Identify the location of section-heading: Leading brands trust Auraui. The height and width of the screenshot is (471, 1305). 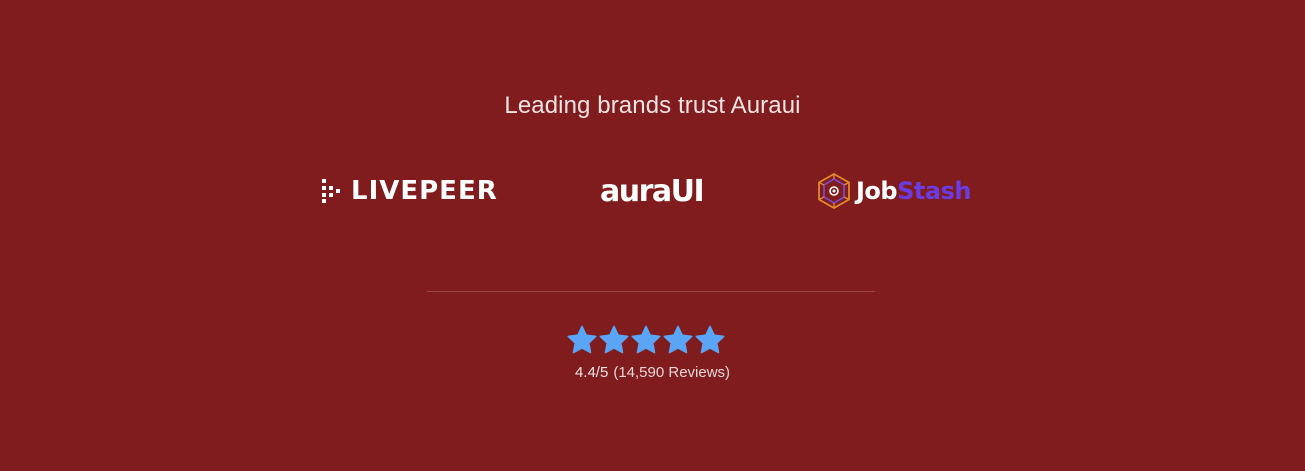
(652, 105).